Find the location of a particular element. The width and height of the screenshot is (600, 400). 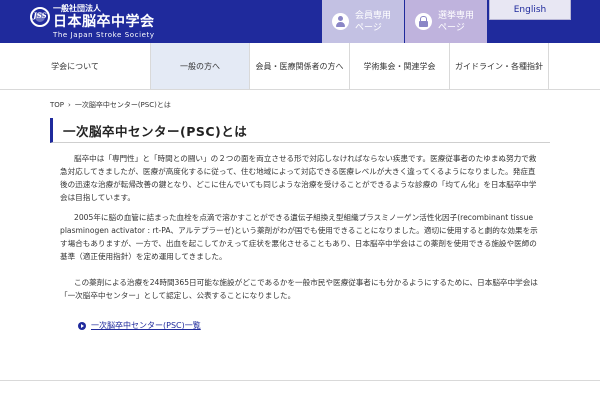

logo-mark-icon: JSS is located at coordinates (40, 17).